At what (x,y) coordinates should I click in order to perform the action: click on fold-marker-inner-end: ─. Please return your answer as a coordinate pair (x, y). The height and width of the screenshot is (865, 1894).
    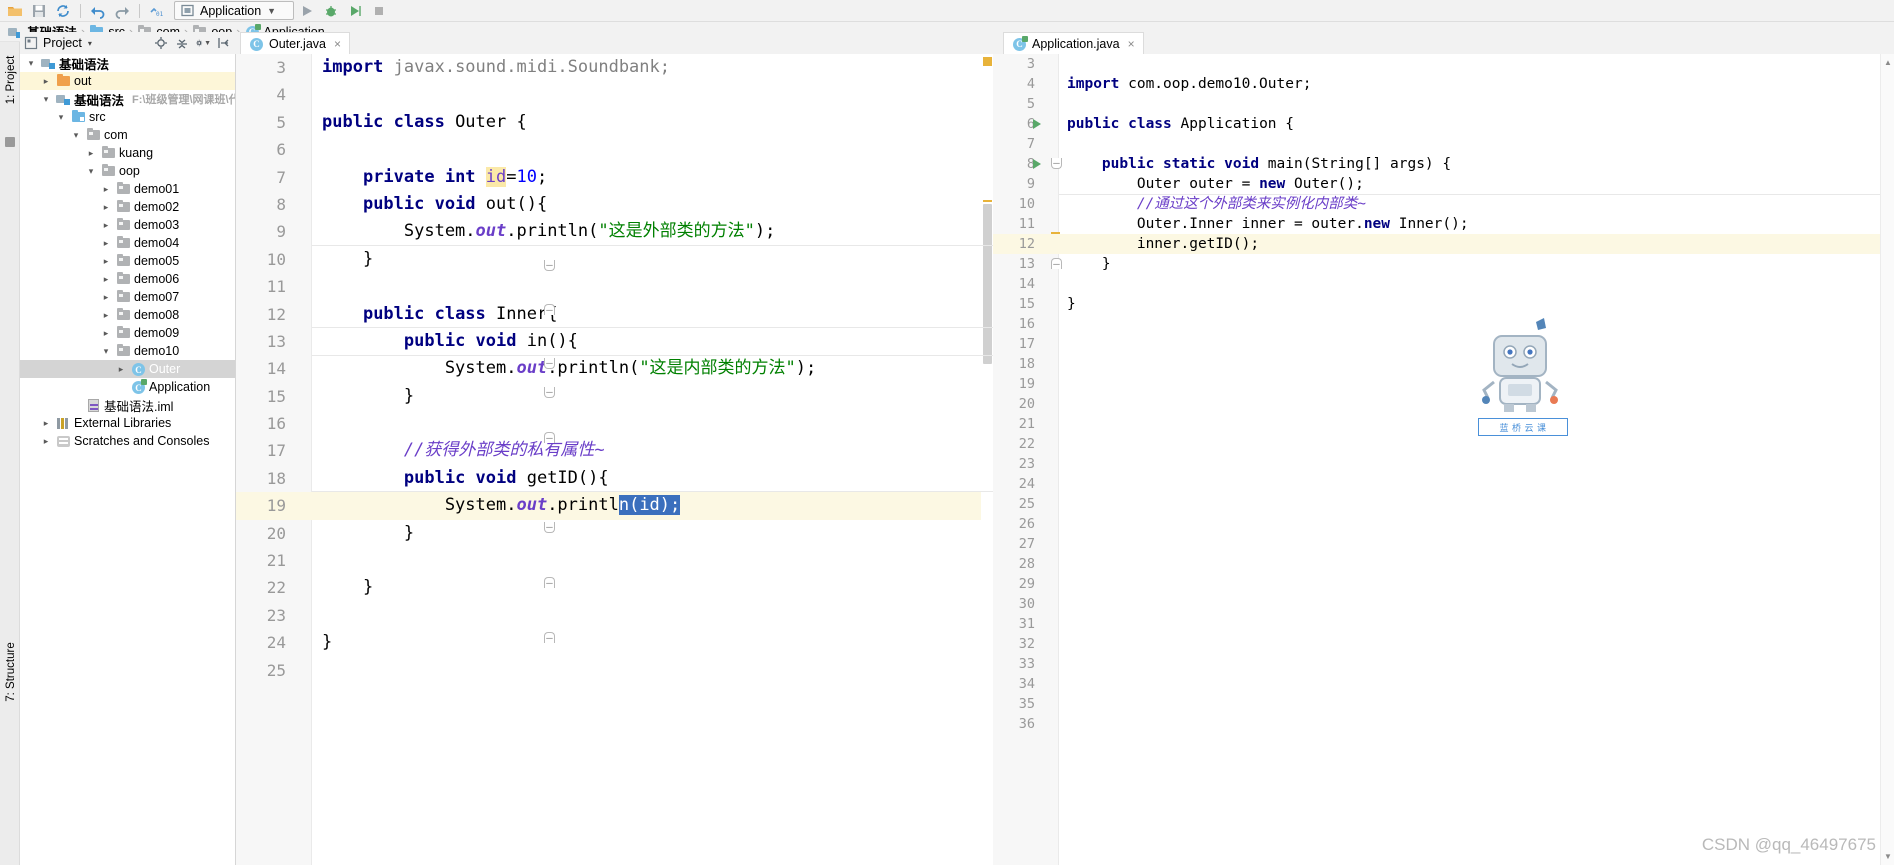
    Looking at the image, I should click on (549, 637).